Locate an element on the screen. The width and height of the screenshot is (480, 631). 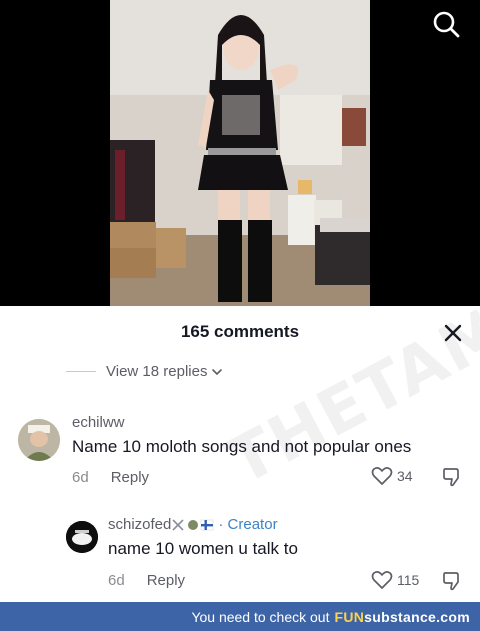
site-banner: You need to check out FUNsubstance.com is located at coordinates (240, 616).